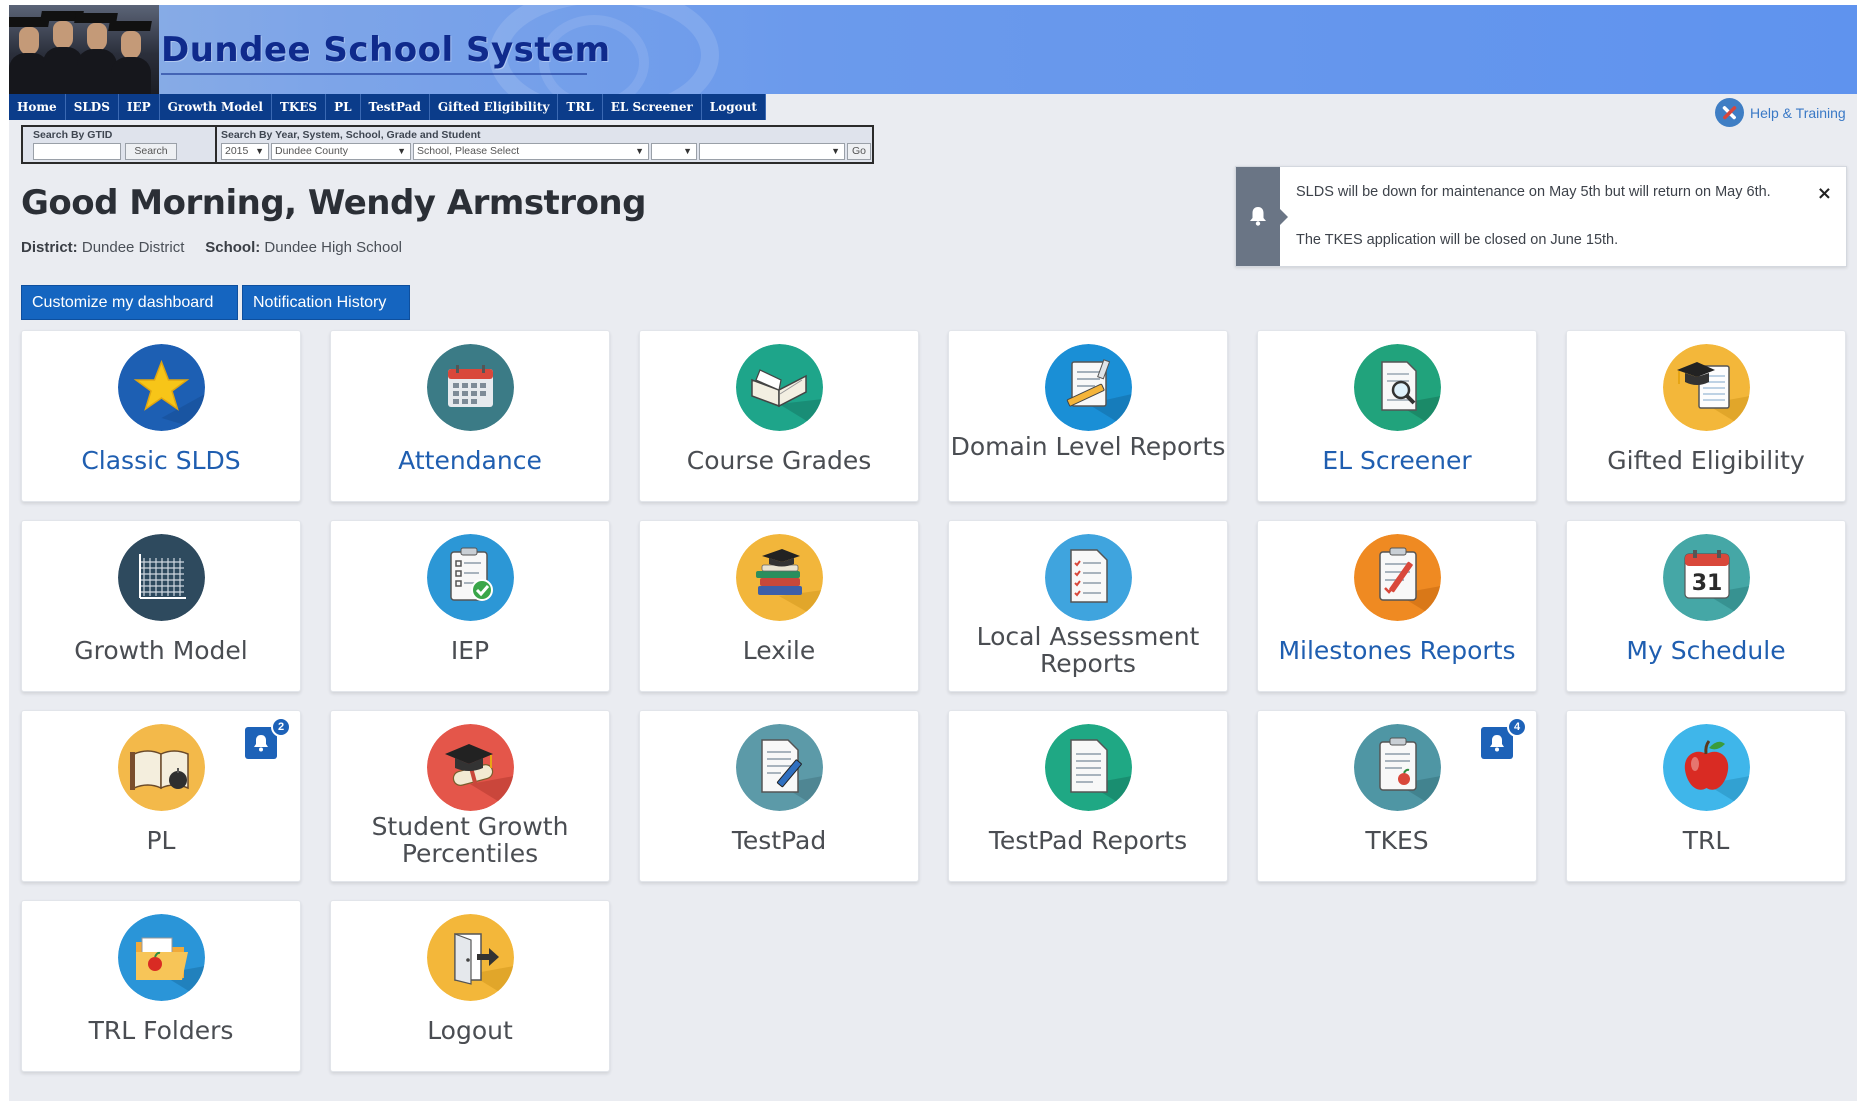 The height and width of the screenshot is (1101, 1857). What do you see at coordinates (470, 650) in the screenshot?
I see `tile-label: IEP` at bounding box center [470, 650].